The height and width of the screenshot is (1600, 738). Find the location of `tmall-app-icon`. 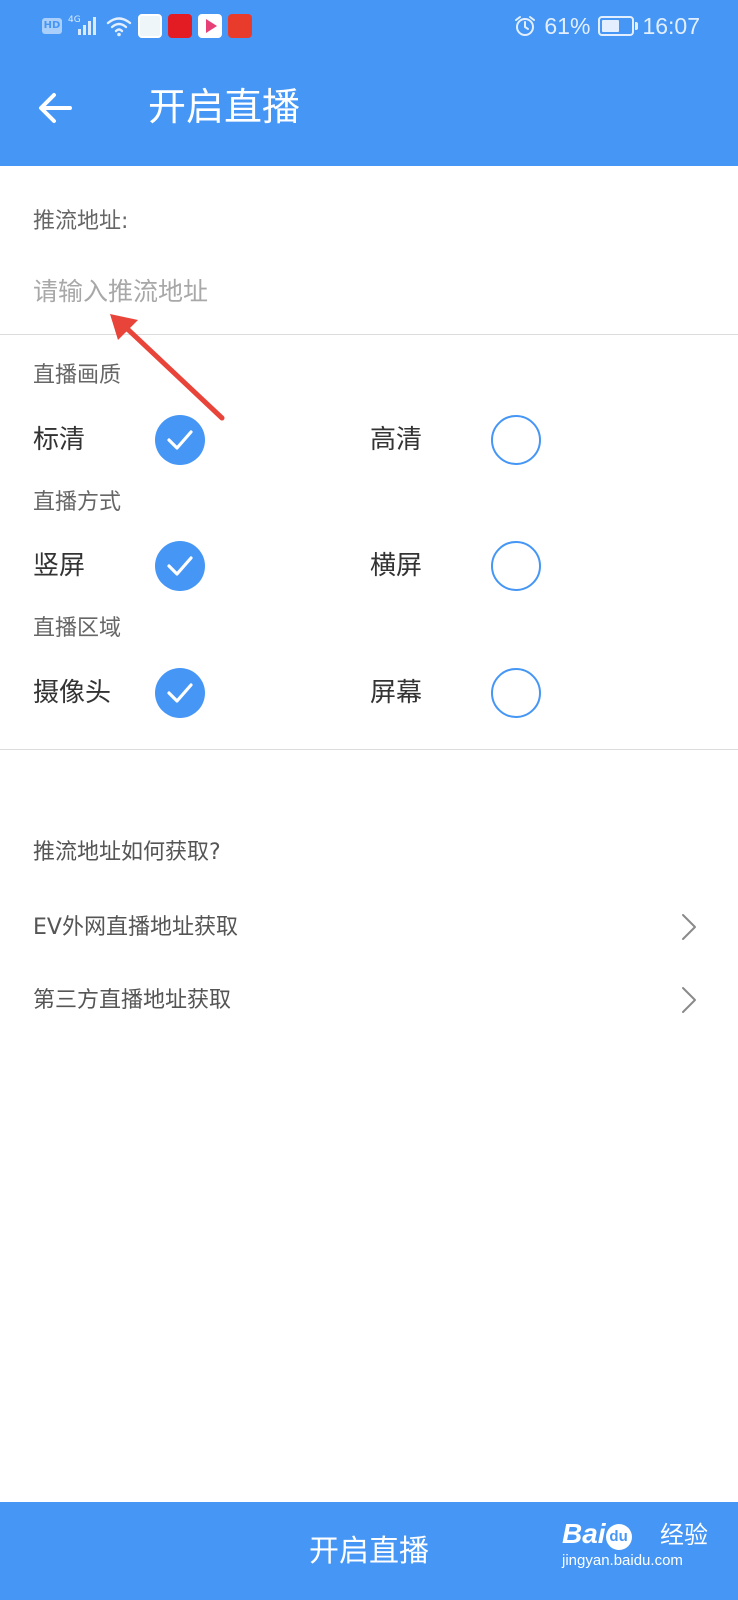

tmall-app-icon is located at coordinates (180, 26).